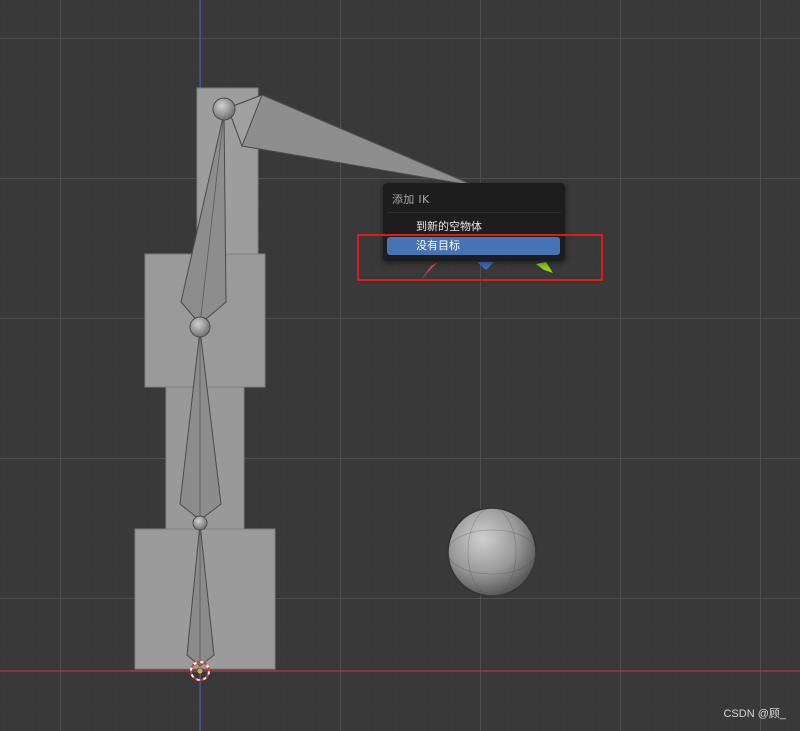 The height and width of the screenshot is (731, 800). I want to click on joint-top, so click(224, 109).